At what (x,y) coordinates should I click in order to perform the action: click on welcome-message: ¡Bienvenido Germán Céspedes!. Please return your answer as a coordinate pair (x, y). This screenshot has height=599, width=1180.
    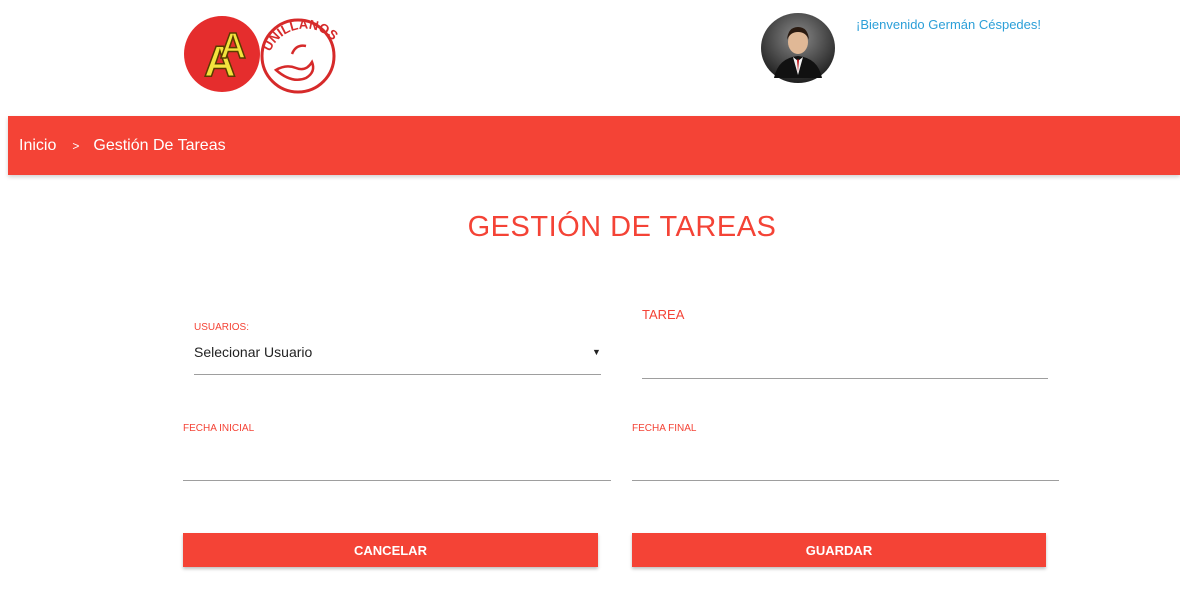
    Looking at the image, I should click on (948, 24).